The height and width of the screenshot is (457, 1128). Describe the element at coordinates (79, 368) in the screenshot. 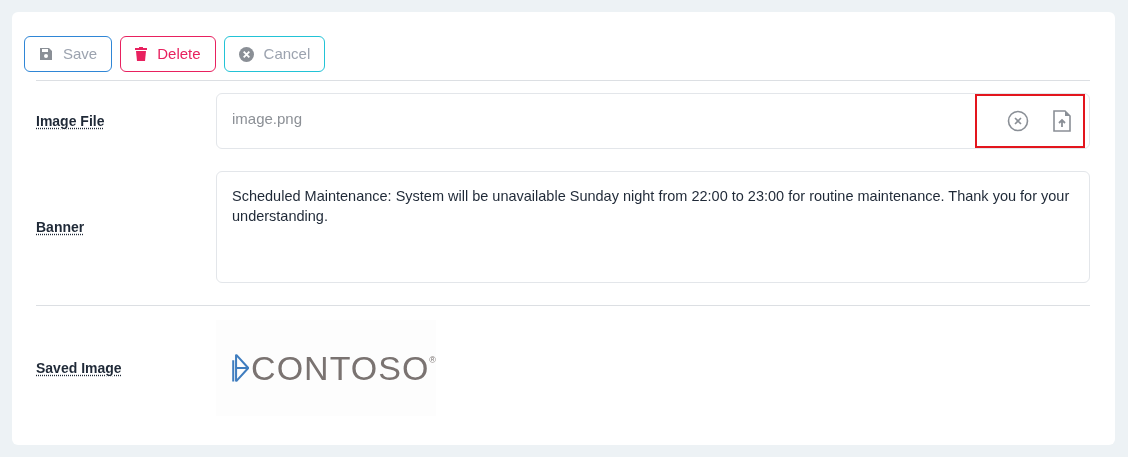

I see `field-label: Saved Image` at that location.